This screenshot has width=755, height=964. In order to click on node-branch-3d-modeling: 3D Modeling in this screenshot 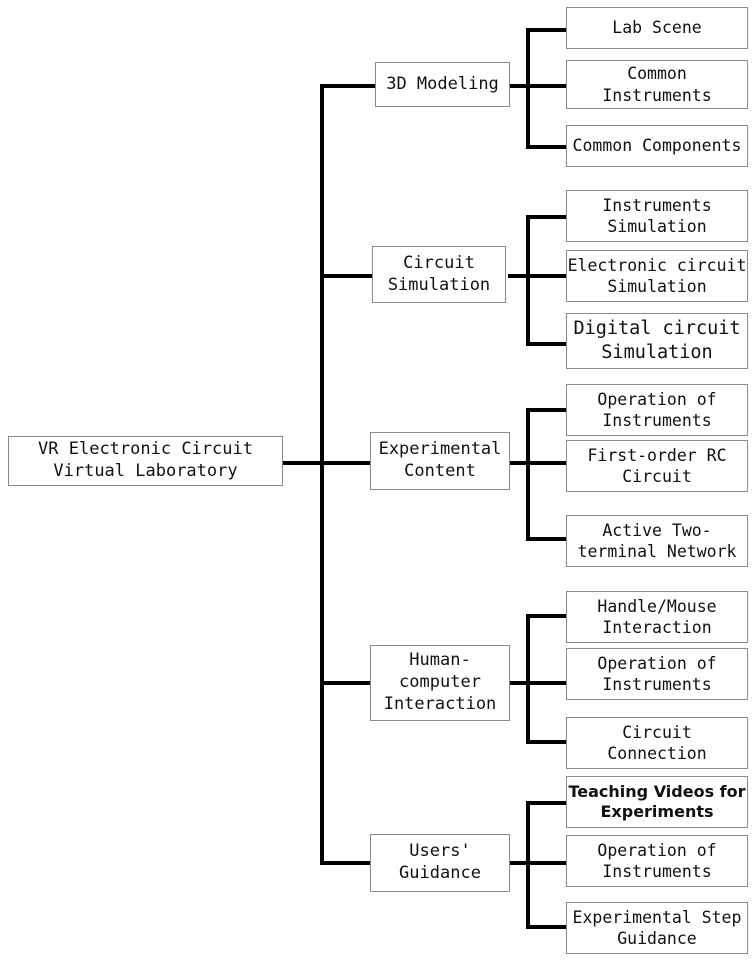, I will do `click(442, 84)`.